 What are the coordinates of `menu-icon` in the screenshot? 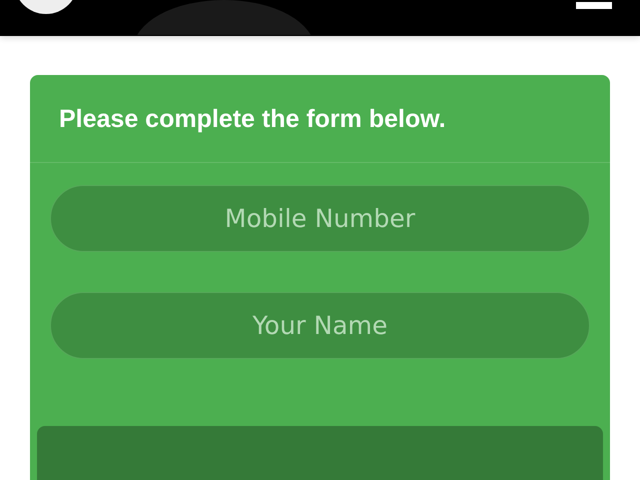 It's located at (594, 4).